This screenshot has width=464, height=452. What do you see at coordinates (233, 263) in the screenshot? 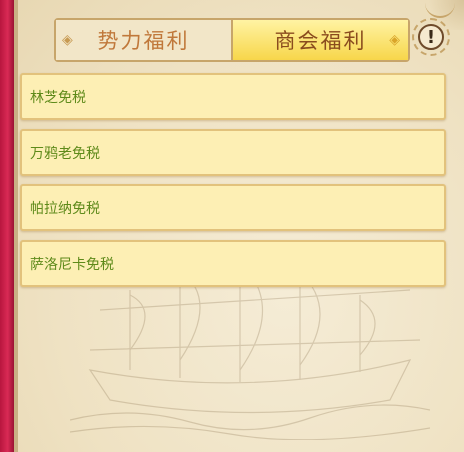
I see `list-item: 萨洛尼卡免税` at bounding box center [233, 263].